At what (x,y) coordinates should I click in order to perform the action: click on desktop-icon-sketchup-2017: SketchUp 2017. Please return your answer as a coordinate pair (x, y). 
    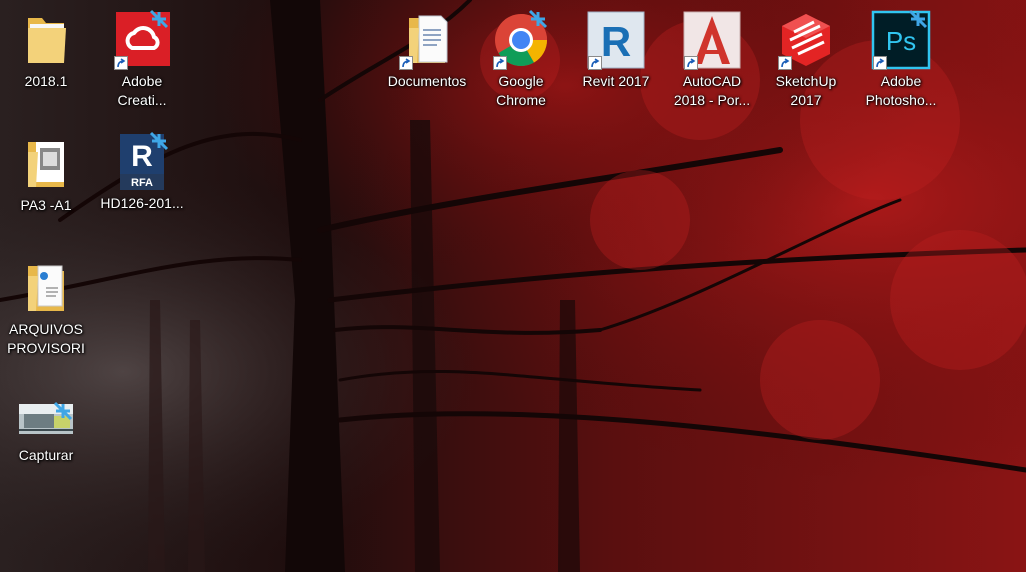
    Looking at the image, I should click on (806, 64).